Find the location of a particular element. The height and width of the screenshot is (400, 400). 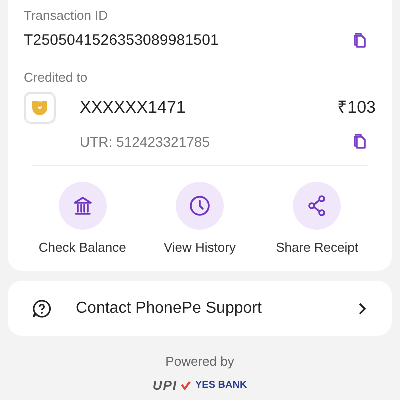

check-icon is located at coordinates (186, 385).